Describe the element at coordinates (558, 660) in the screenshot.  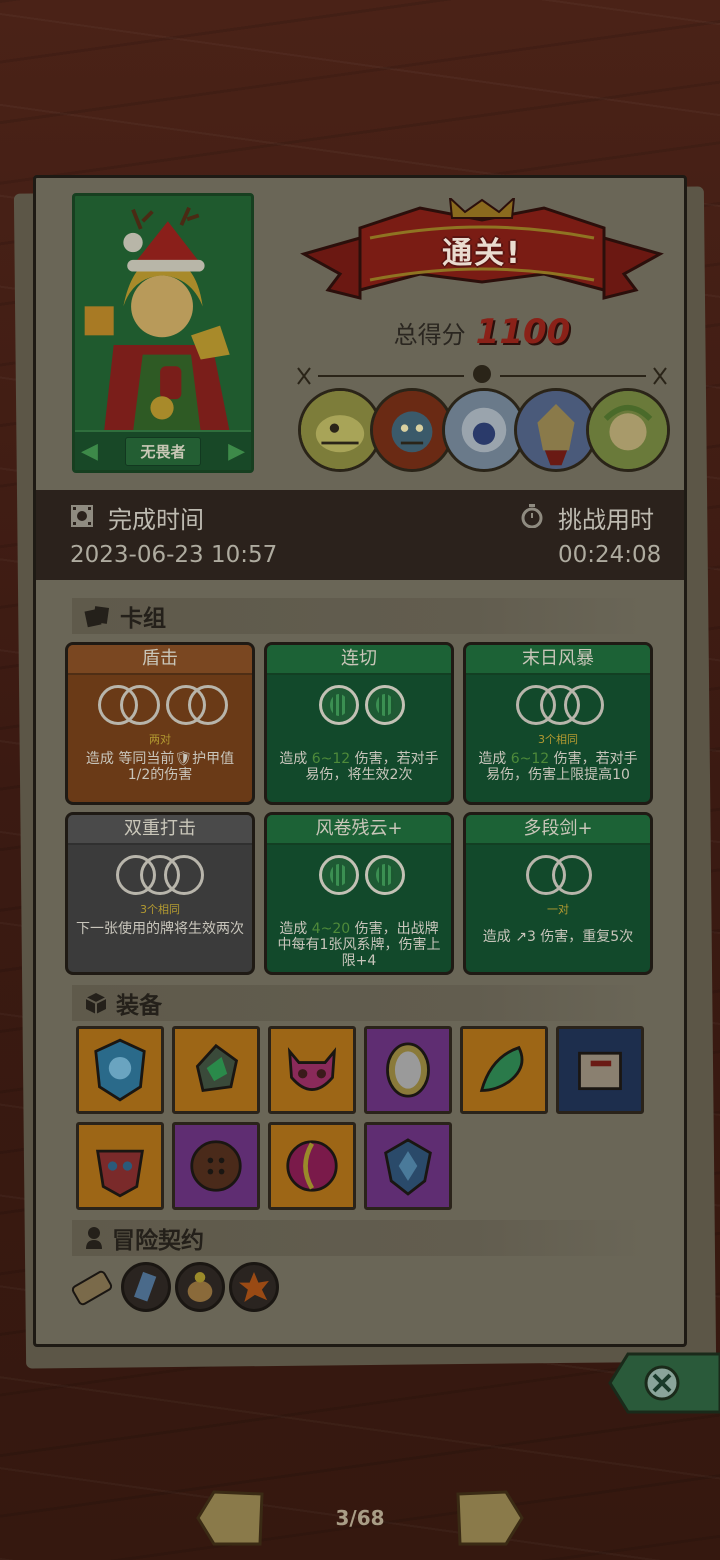
I see `card-title: 末日风暴` at that location.